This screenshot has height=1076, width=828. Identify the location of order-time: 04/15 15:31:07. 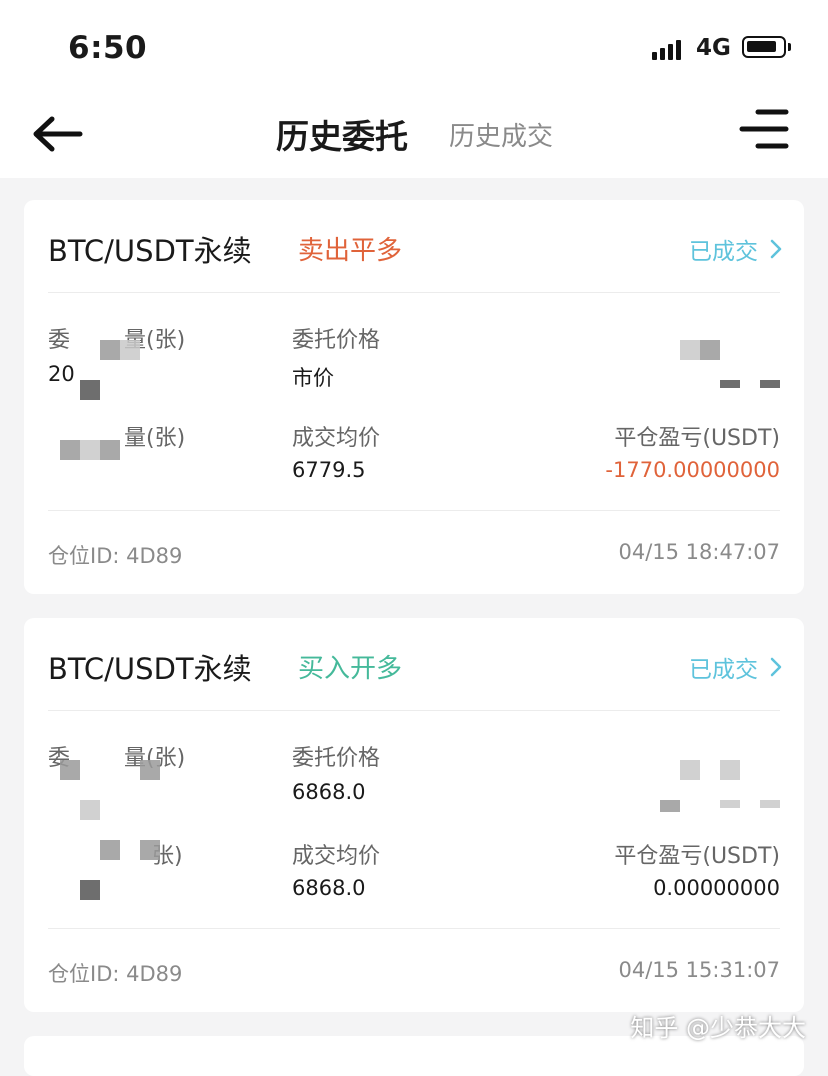
(699, 970).